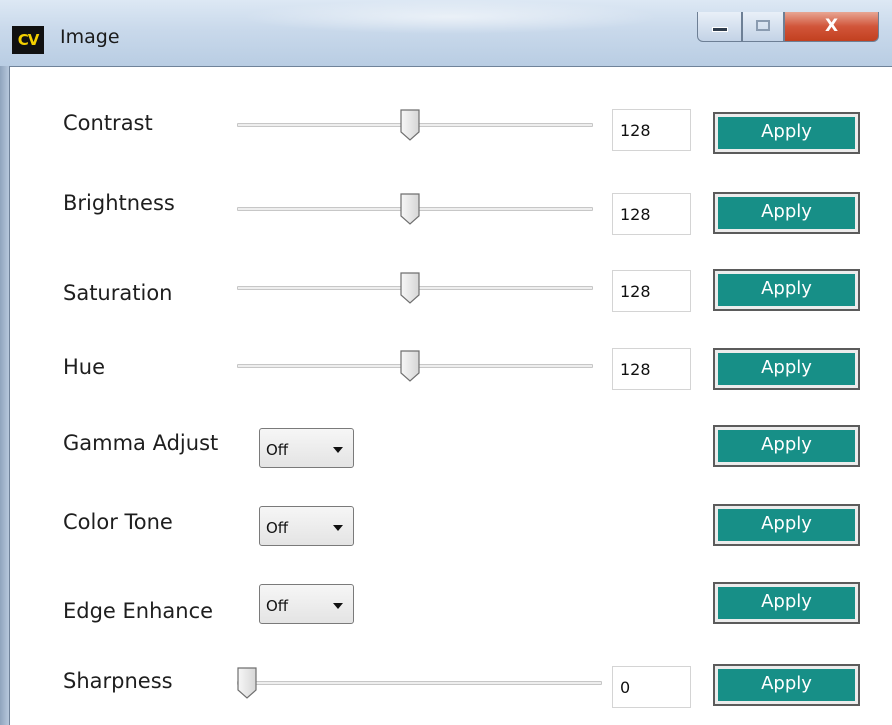 Image resolution: width=892 pixels, height=725 pixels. Describe the element at coordinates (138, 611) in the screenshot. I see `edge-enhance-label: Edge Enhance` at that location.